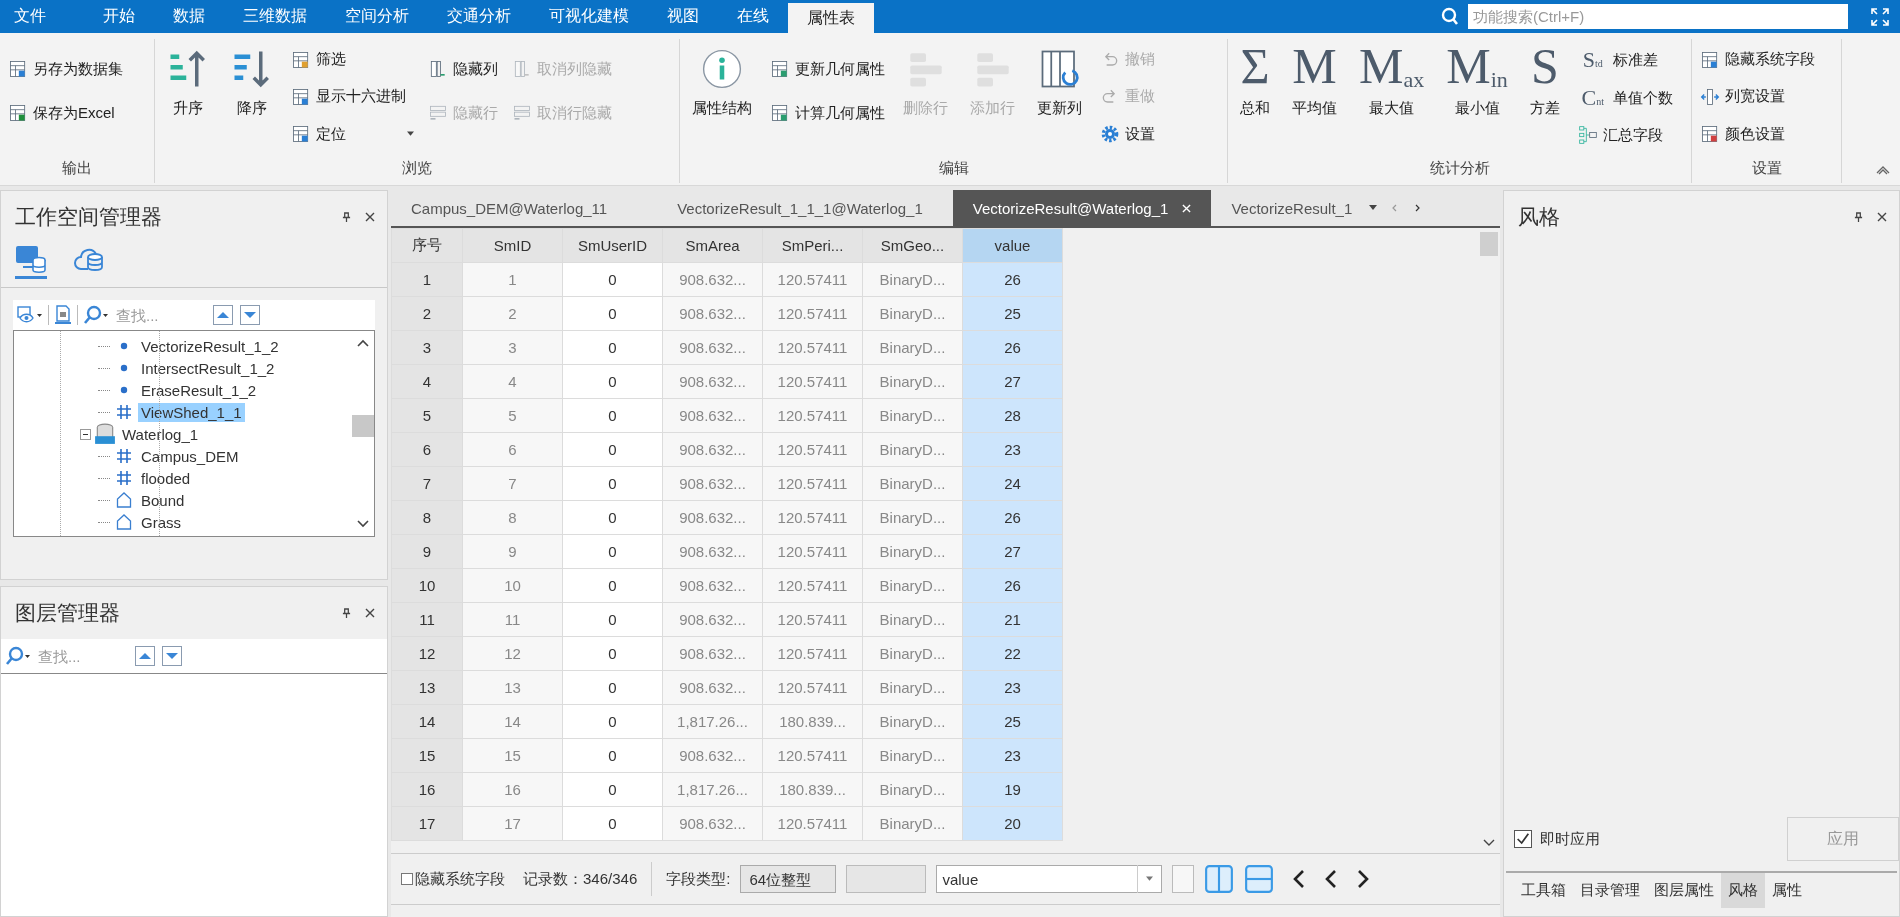 The height and width of the screenshot is (917, 1900). Describe the element at coordinates (1284, 208) in the screenshot. I see `document-tab: VectorizeResult_1` at that location.